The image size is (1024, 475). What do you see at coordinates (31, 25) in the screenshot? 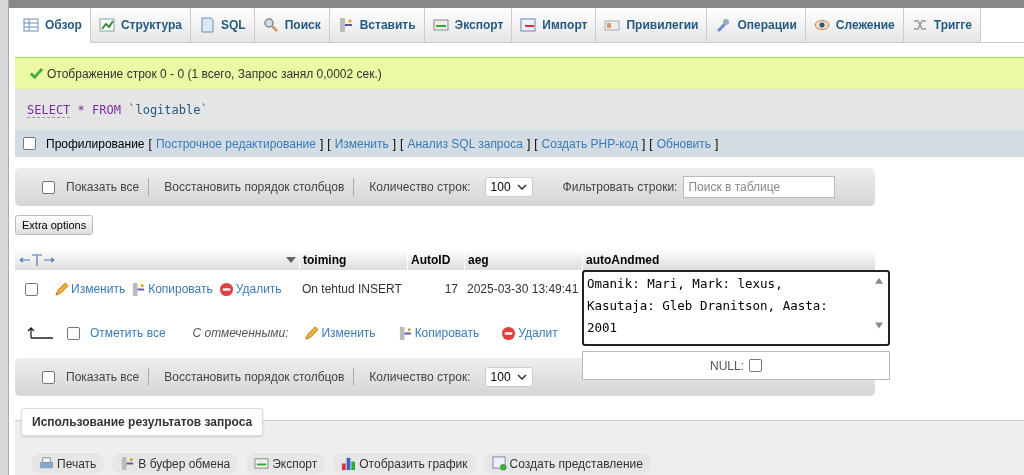
I see `table-icon` at bounding box center [31, 25].